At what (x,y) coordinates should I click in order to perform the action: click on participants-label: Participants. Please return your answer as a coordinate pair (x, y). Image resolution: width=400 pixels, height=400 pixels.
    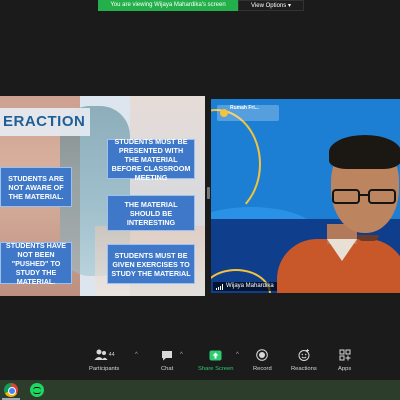
    Looking at the image, I should click on (104, 369).